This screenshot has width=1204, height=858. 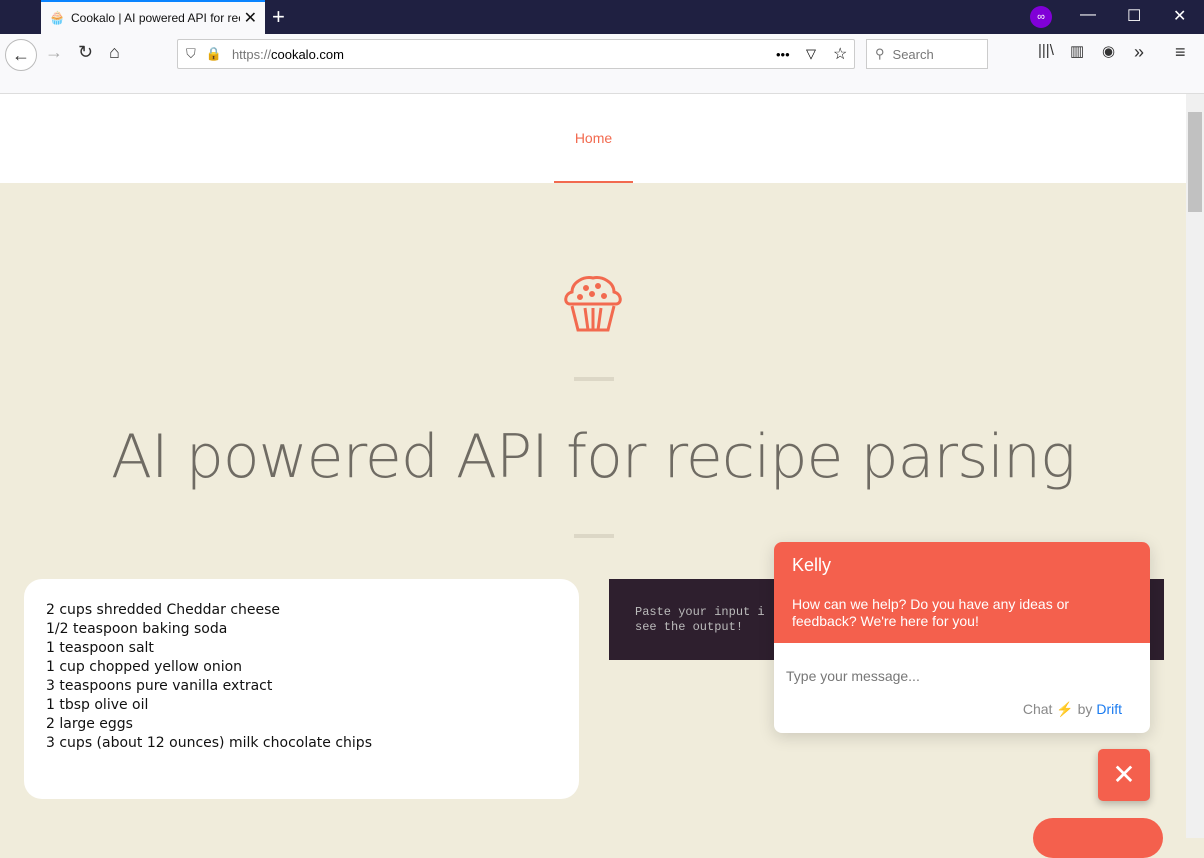 What do you see at coordinates (137, 629) in the screenshot?
I see `input-line: 1/2 teaspoon baking soda` at bounding box center [137, 629].